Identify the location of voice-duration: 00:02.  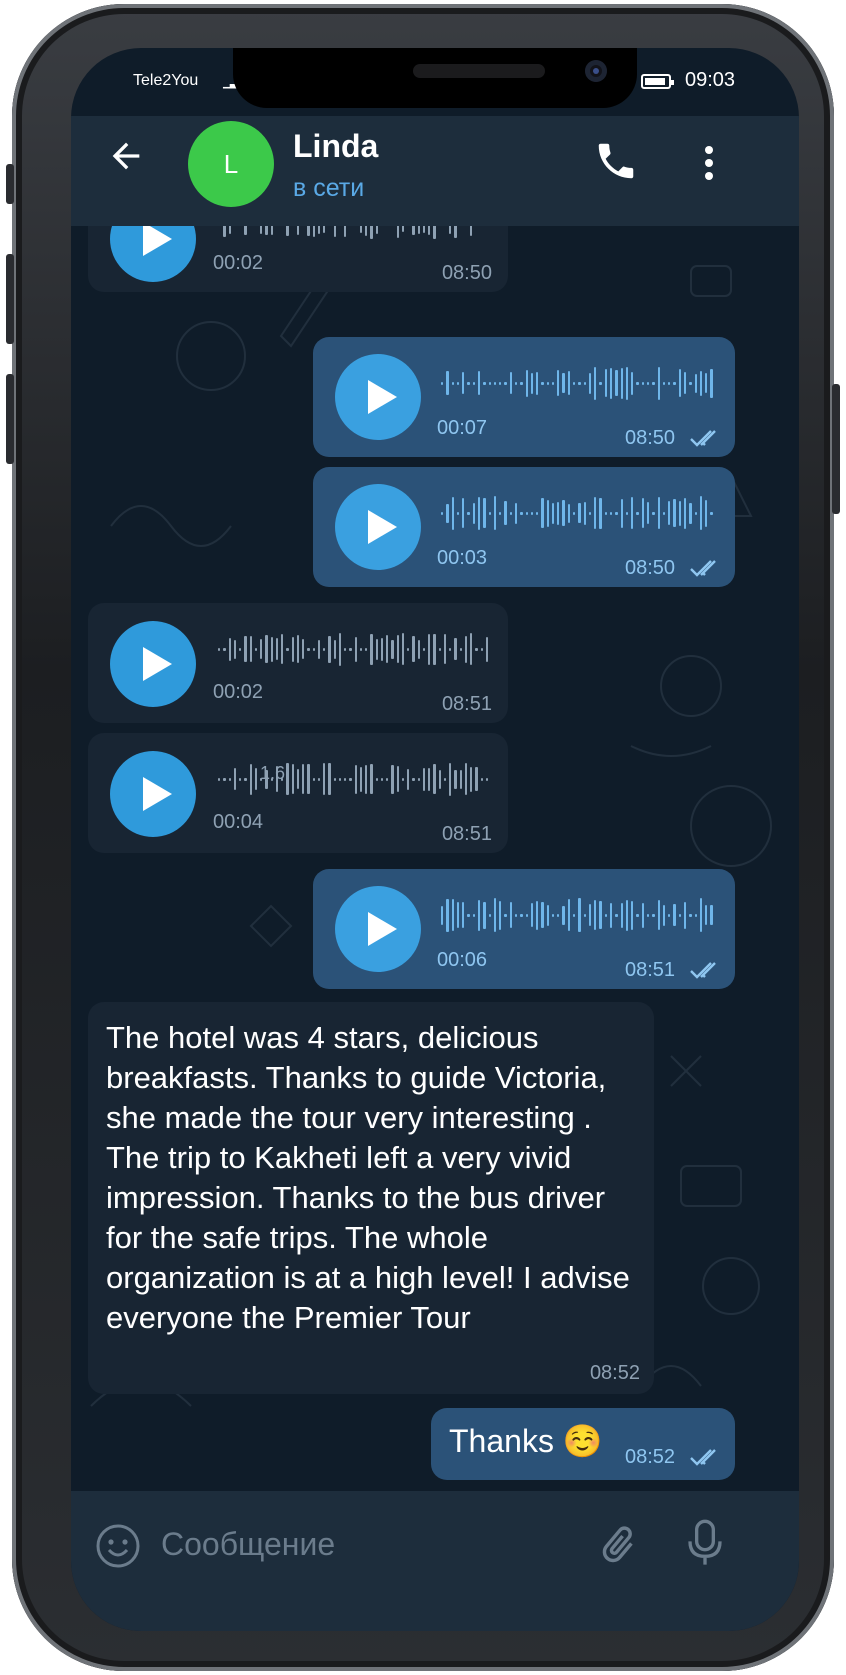
(238, 692).